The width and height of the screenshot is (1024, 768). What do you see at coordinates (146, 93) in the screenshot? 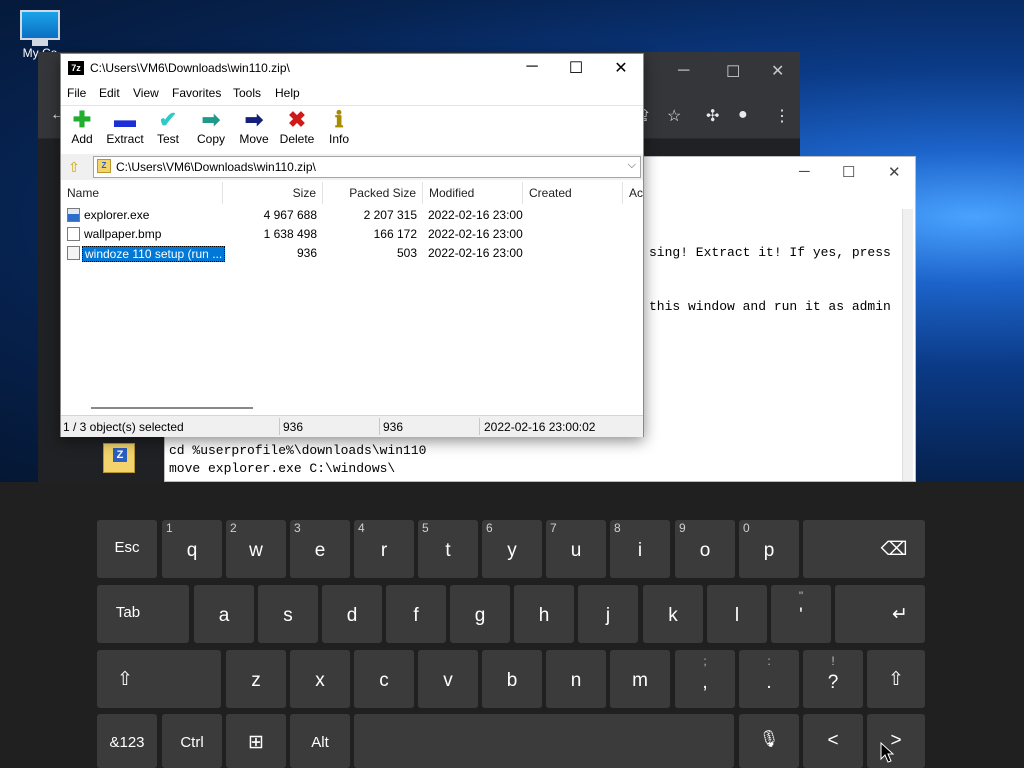
I see `menu-view: View` at bounding box center [146, 93].